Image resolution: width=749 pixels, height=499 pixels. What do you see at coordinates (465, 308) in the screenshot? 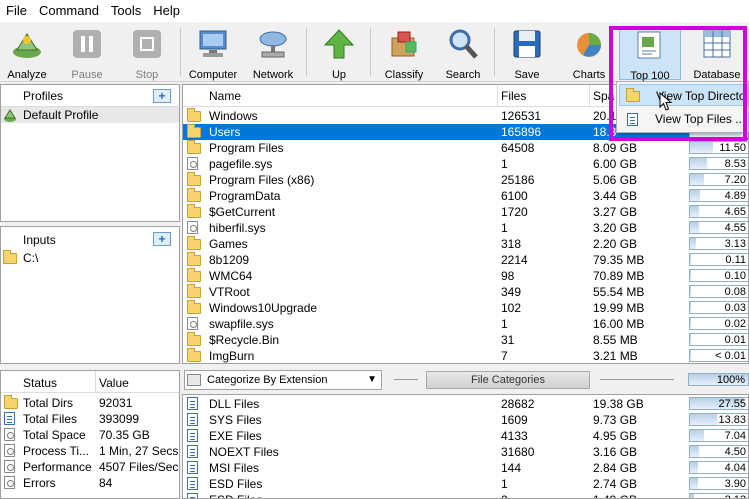
I see `table-row: Windows10Upgrade 102 19.99 MB 0.03` at bounding box center [465, 308].